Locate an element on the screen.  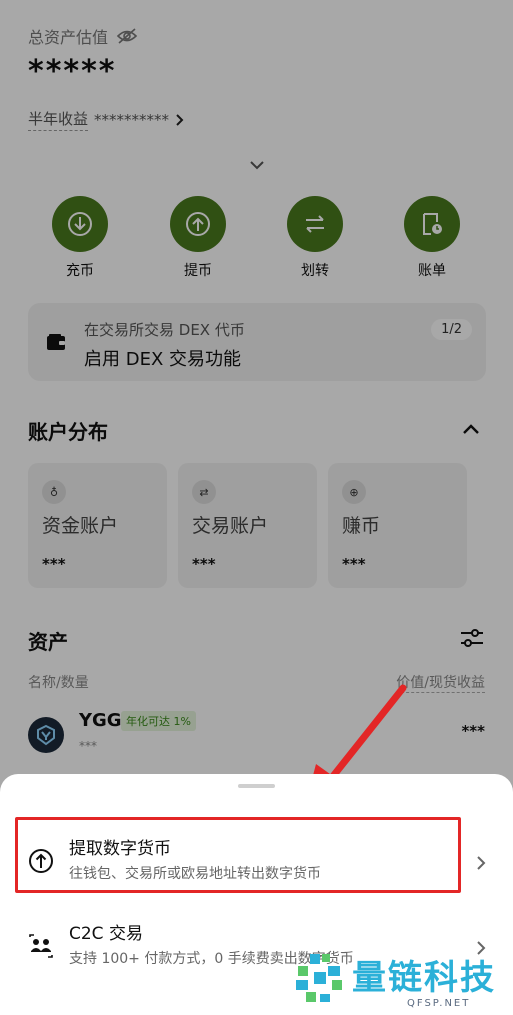
watermark: 量链科技 QFSP.NET is located at coordinates (402, 982).